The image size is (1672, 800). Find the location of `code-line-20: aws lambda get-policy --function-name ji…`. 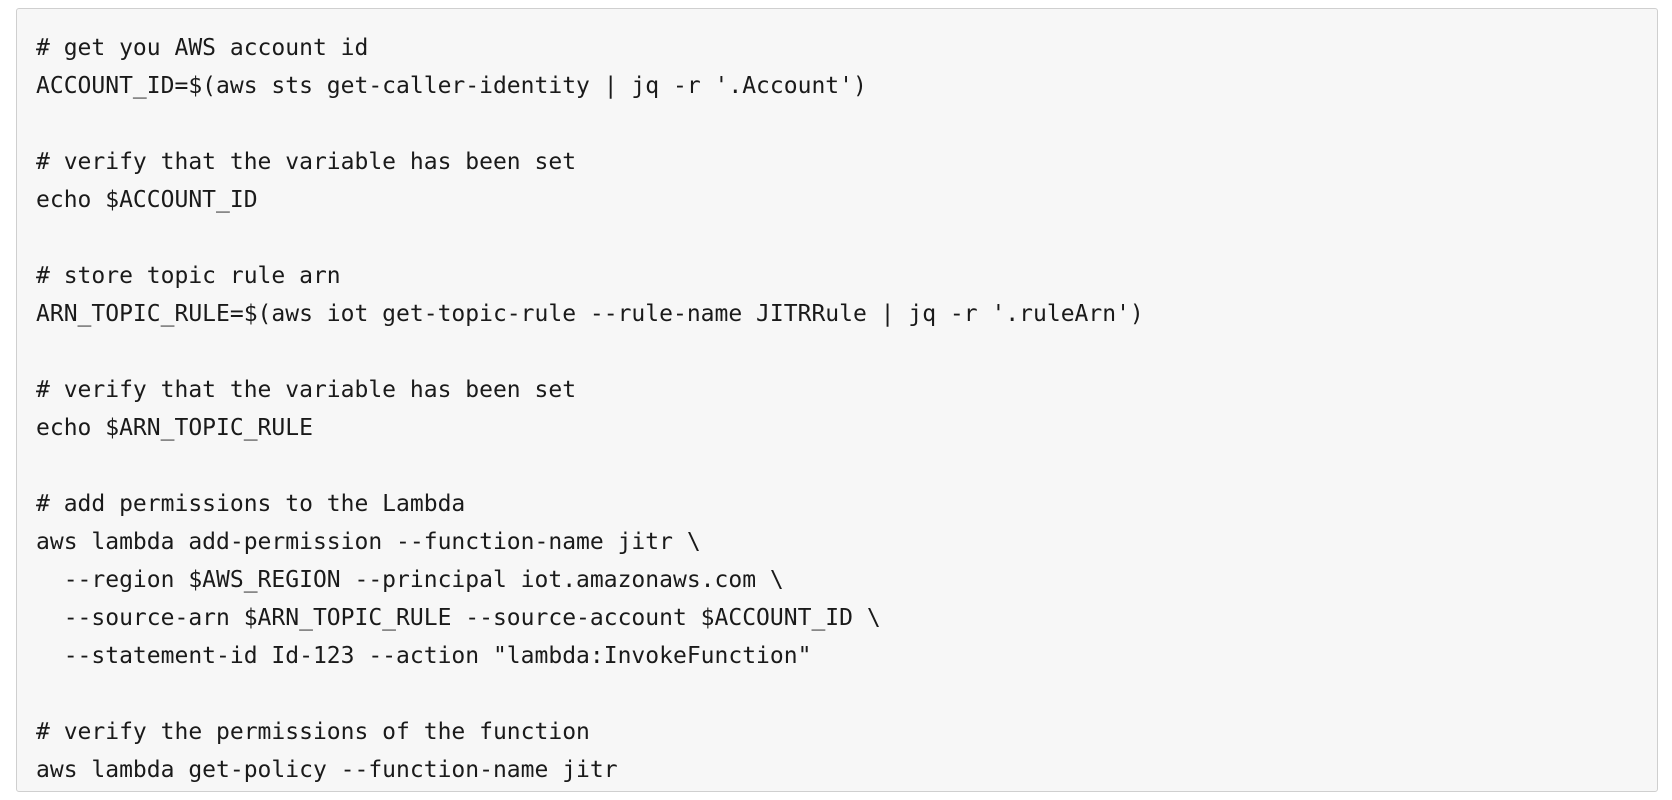

code-line-20: aws lambda get-policy --function-name ji… is located at coordinates (327, 770).